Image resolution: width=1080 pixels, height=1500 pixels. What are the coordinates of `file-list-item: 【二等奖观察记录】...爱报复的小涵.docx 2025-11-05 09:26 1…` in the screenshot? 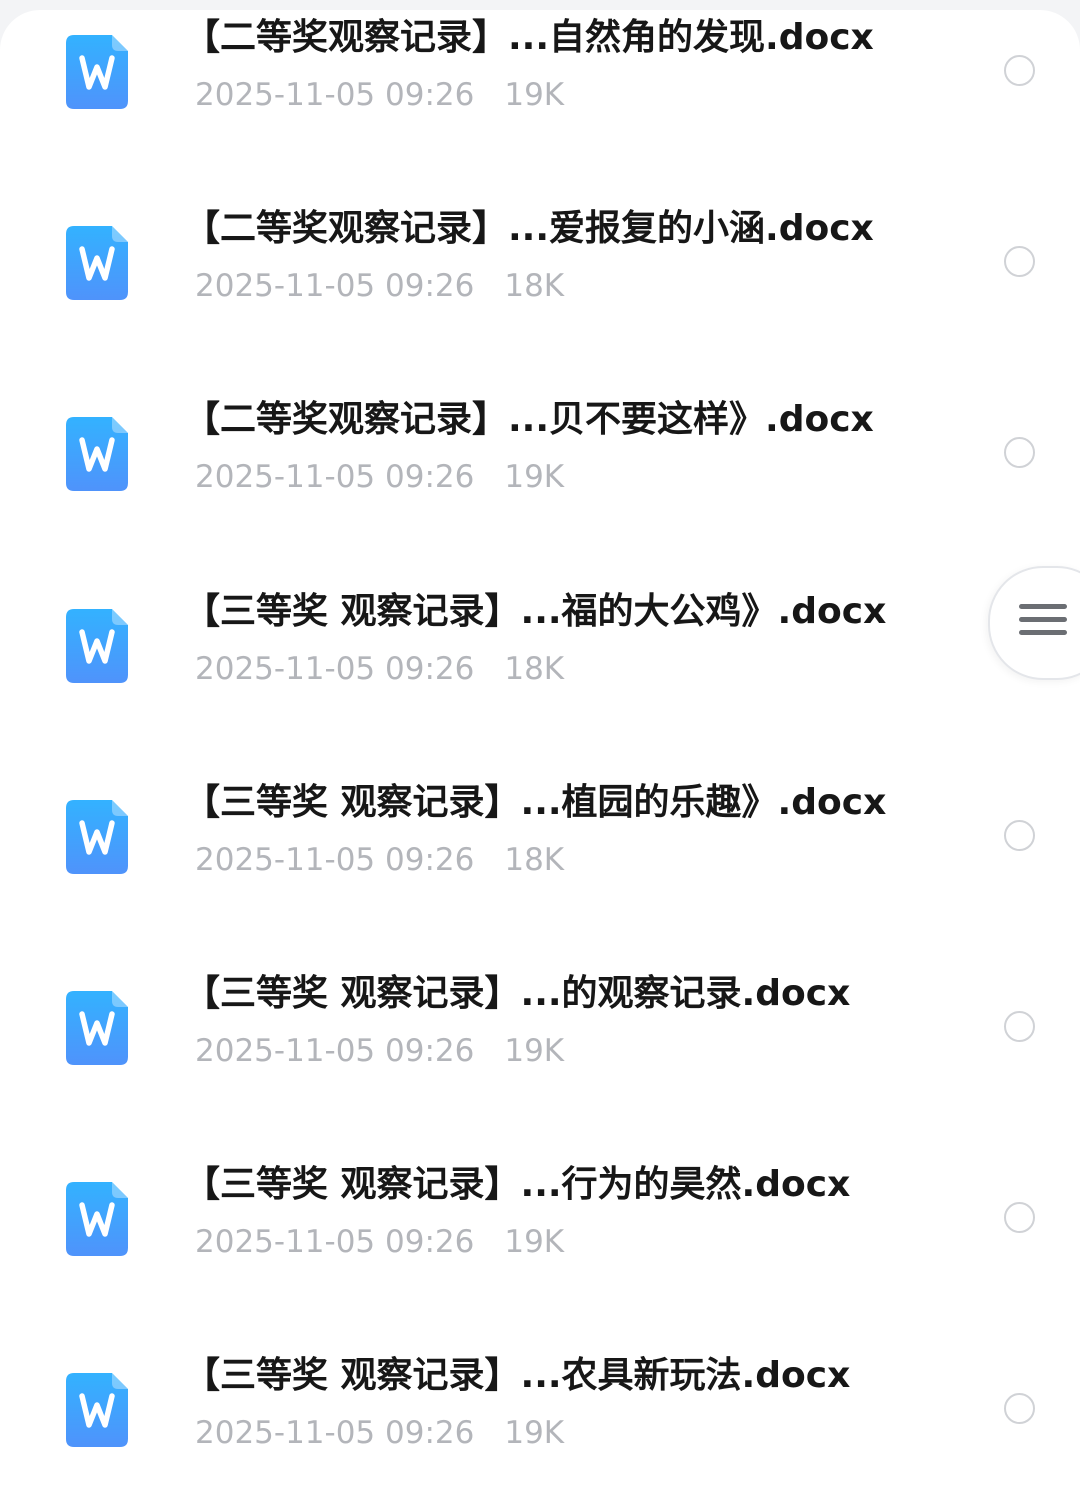 It's located at (540, 286).